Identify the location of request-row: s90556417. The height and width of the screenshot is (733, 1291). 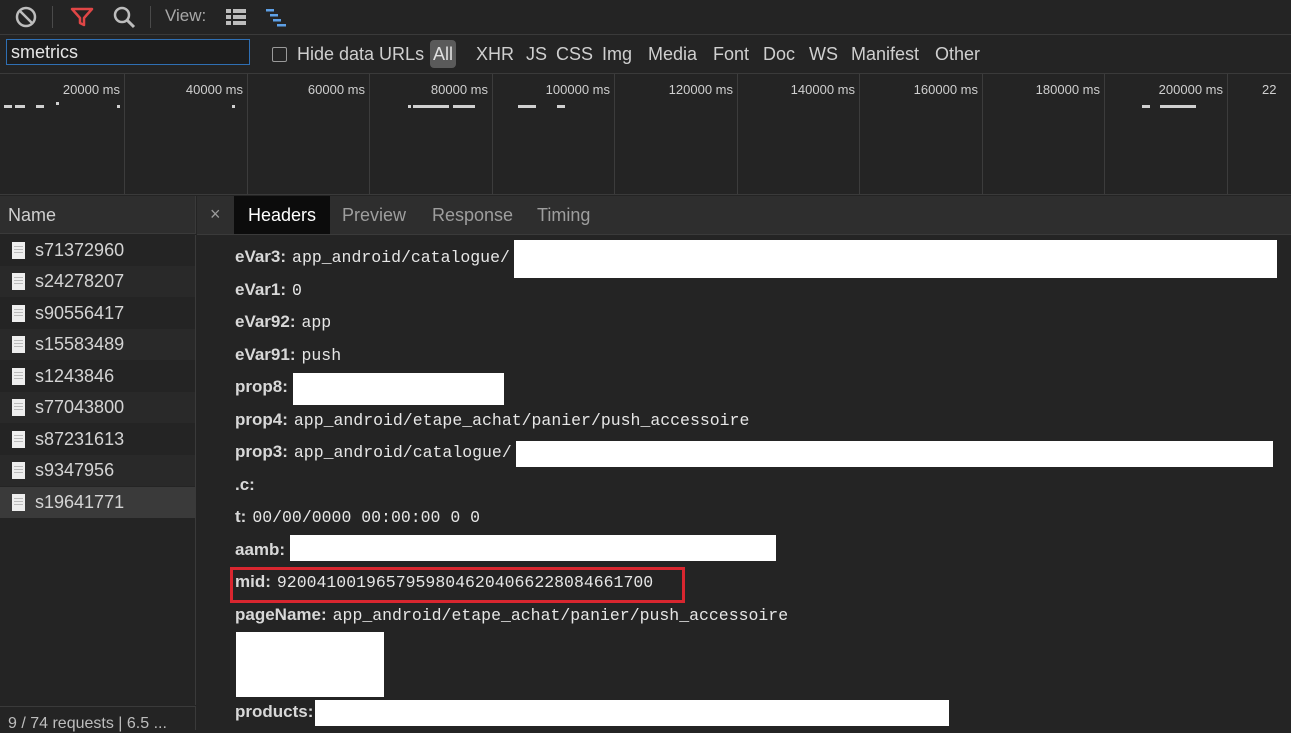
(97, 313).